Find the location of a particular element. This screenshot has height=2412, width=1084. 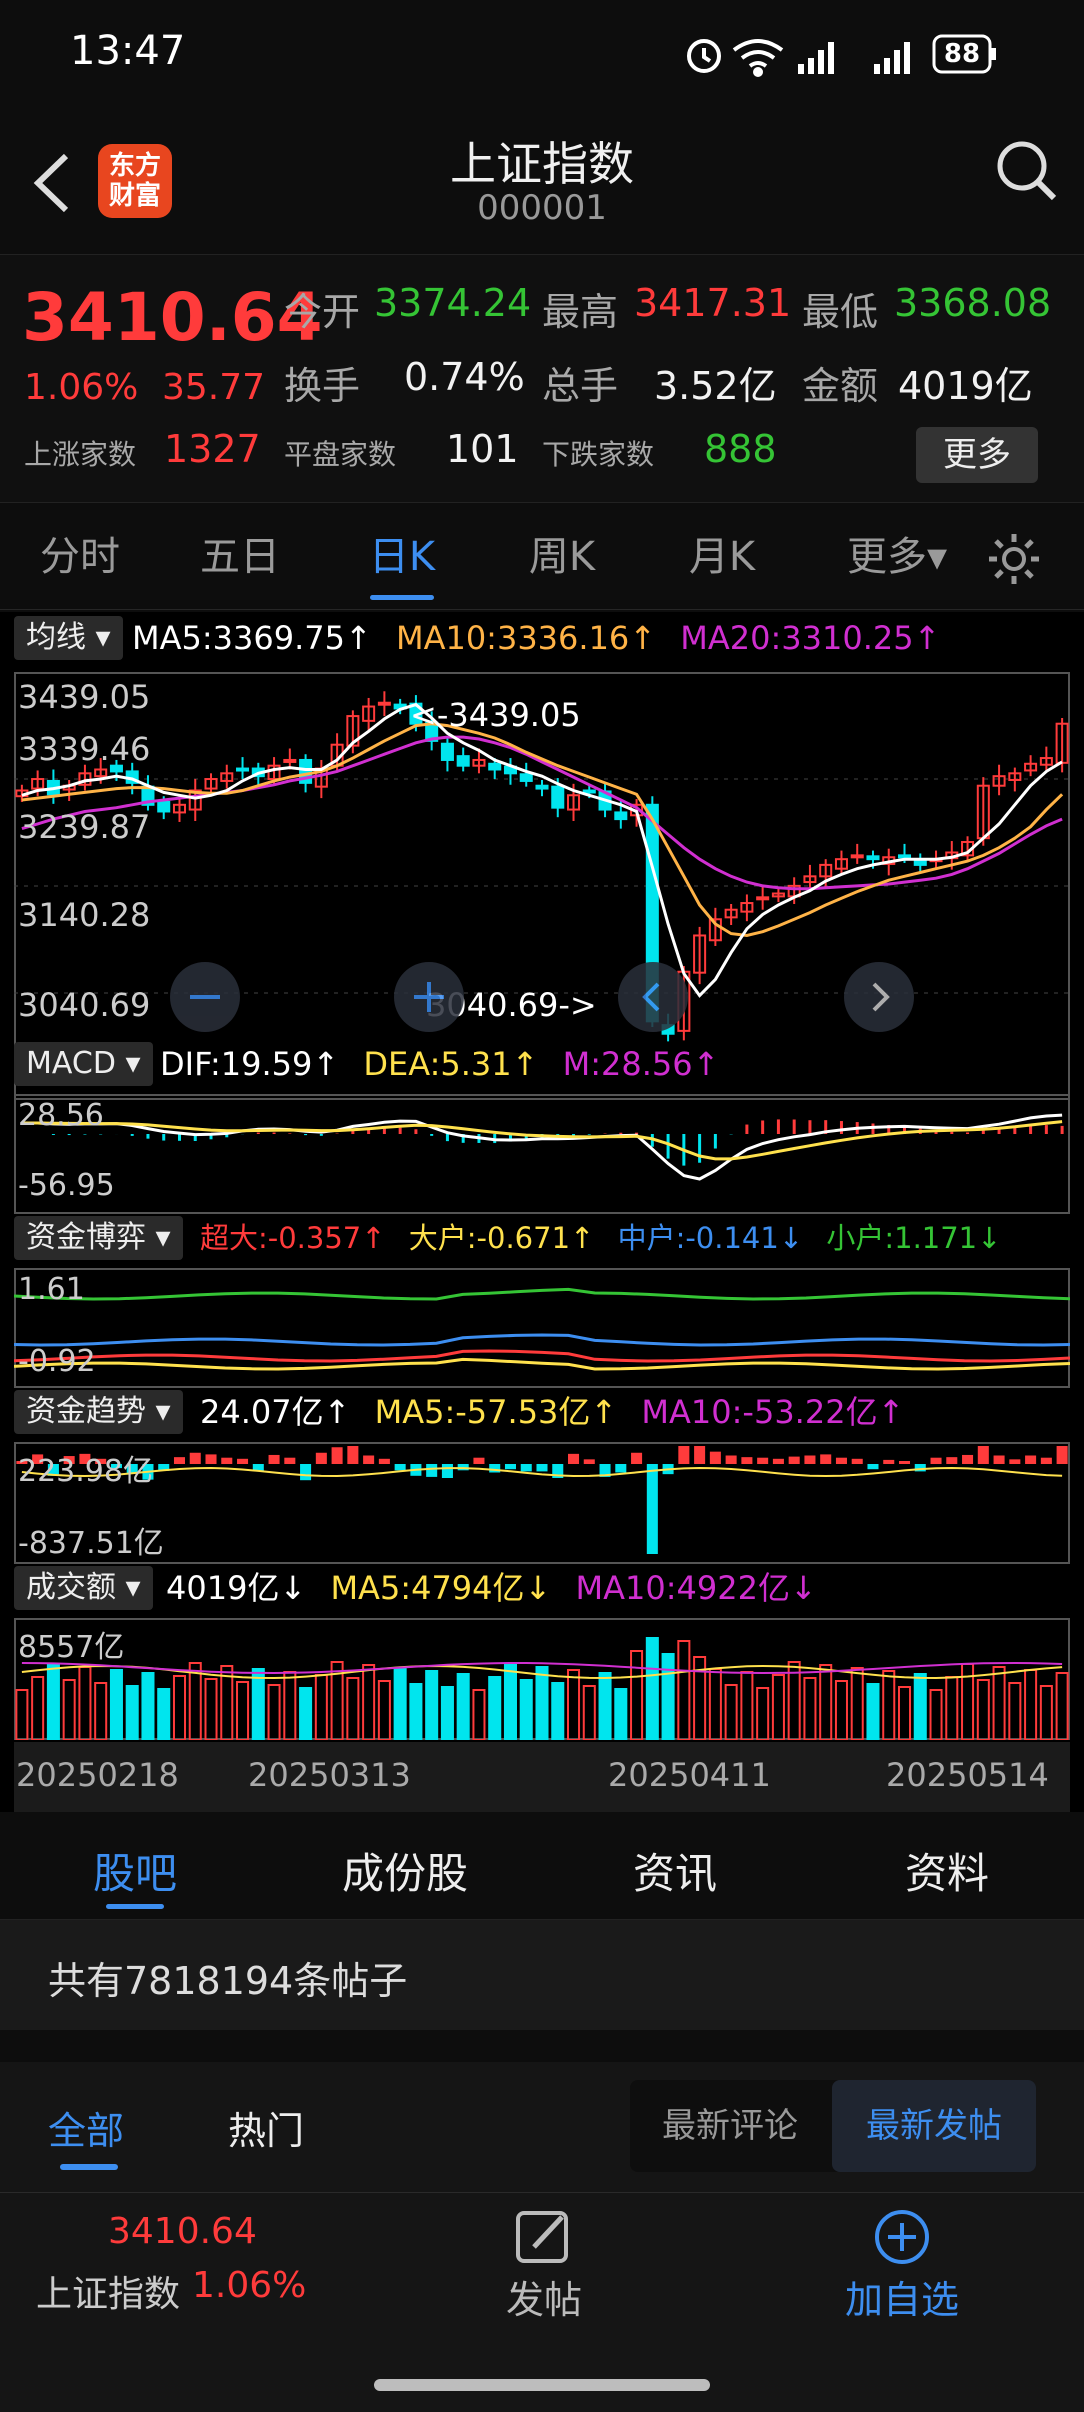

scroll-right-button is located at coordinates (879, 997).